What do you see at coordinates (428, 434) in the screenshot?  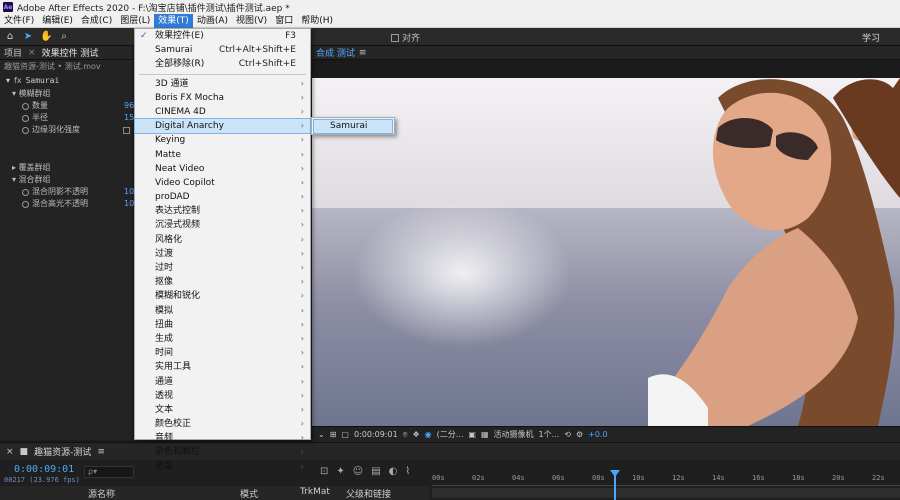 I see `color-channel-icon: ◉` at bounding box center [428, 434].